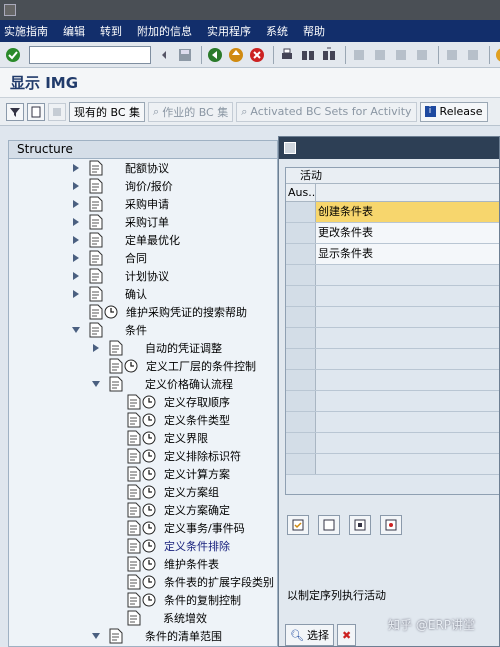 The image size is (500, 647). Describe the element at coordinates (407, 192) in the screenshot. I see `column-activity` at that location.